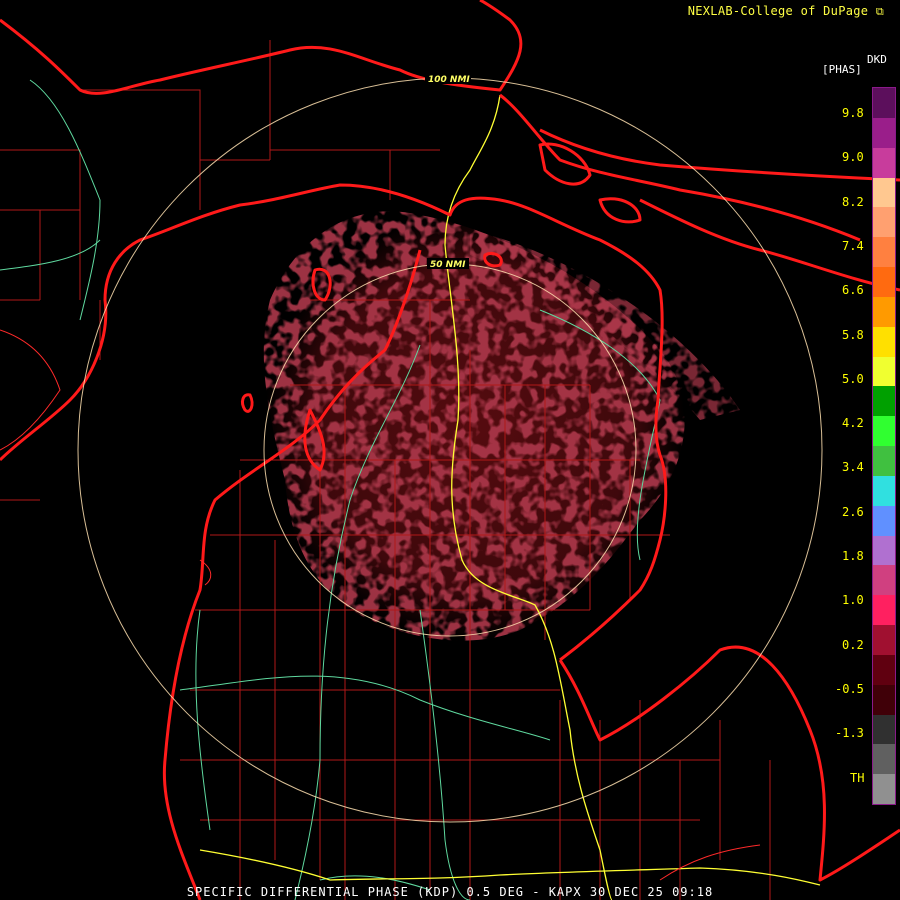 The image size is (900, 900). What do you see at coordinates (849, 688) in the screenshot?
I see `legend-tick-label: -0.5` at bounding box center [849, 688].